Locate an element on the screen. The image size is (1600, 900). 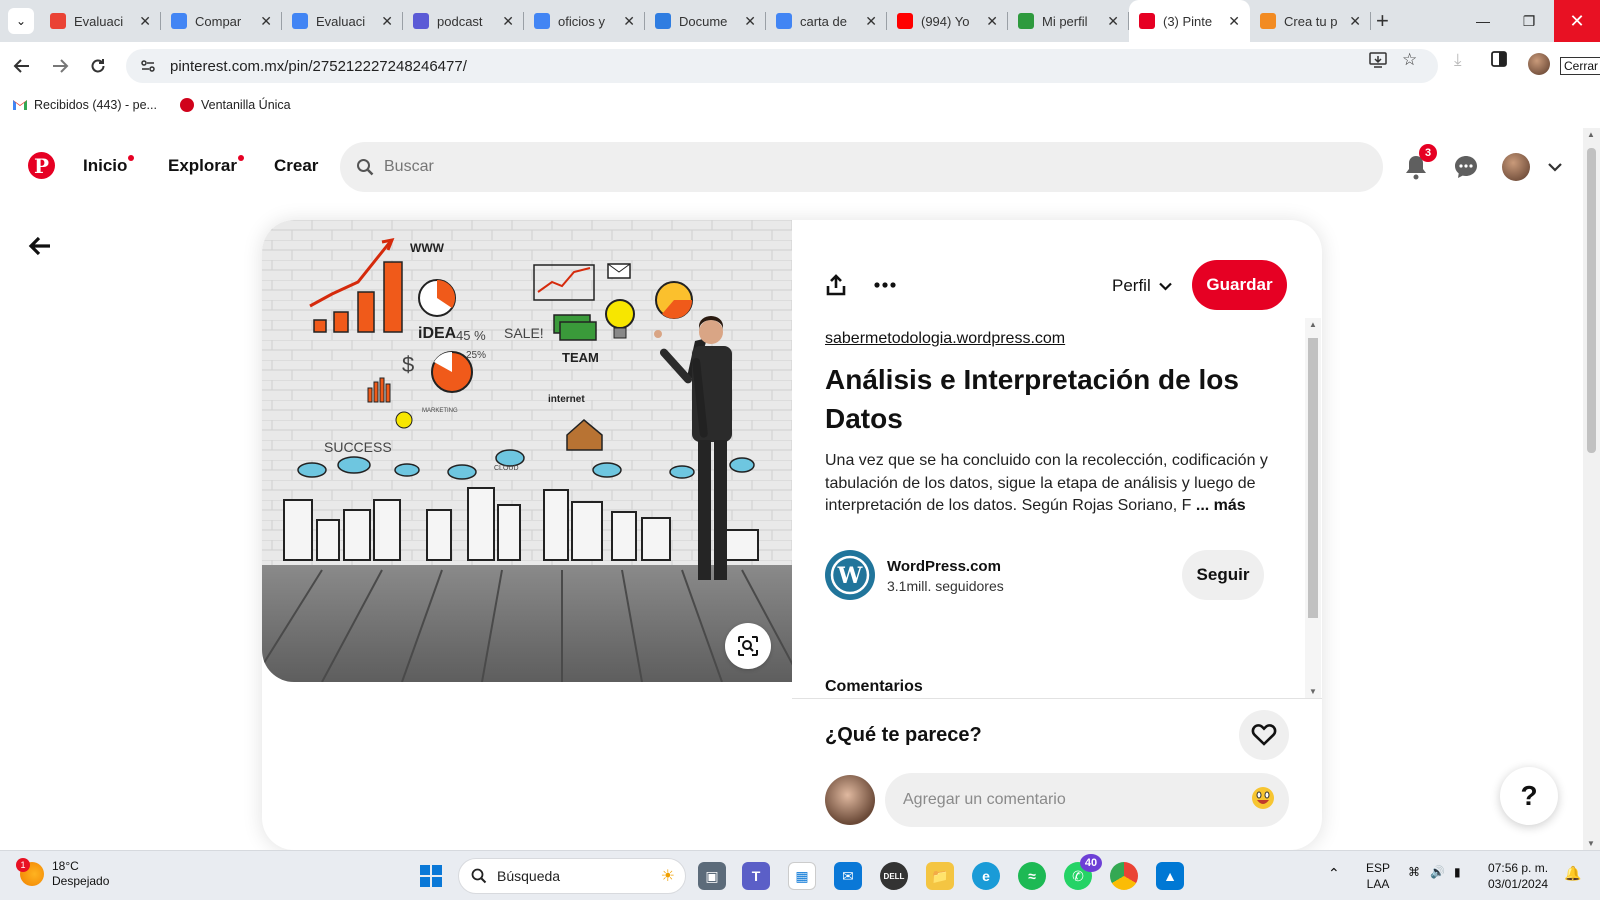
search-input is located at coordinates (834, 167).